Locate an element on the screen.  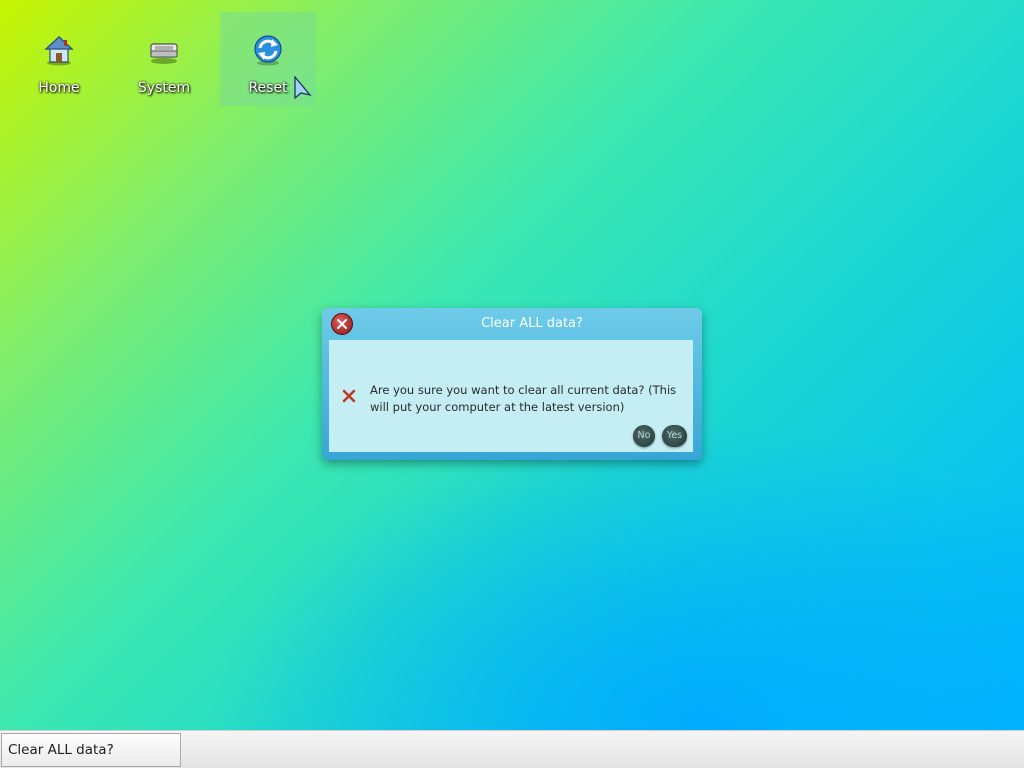
no-button: No is located at coordinates (644, 436).